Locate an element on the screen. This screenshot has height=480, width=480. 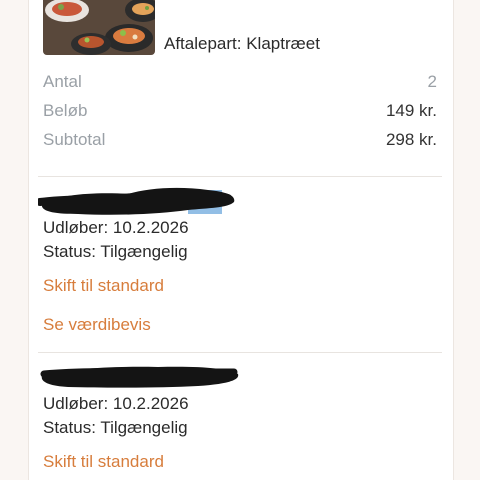
amount-row: Beløb 149 kr. is located at coordinates (240, 111).